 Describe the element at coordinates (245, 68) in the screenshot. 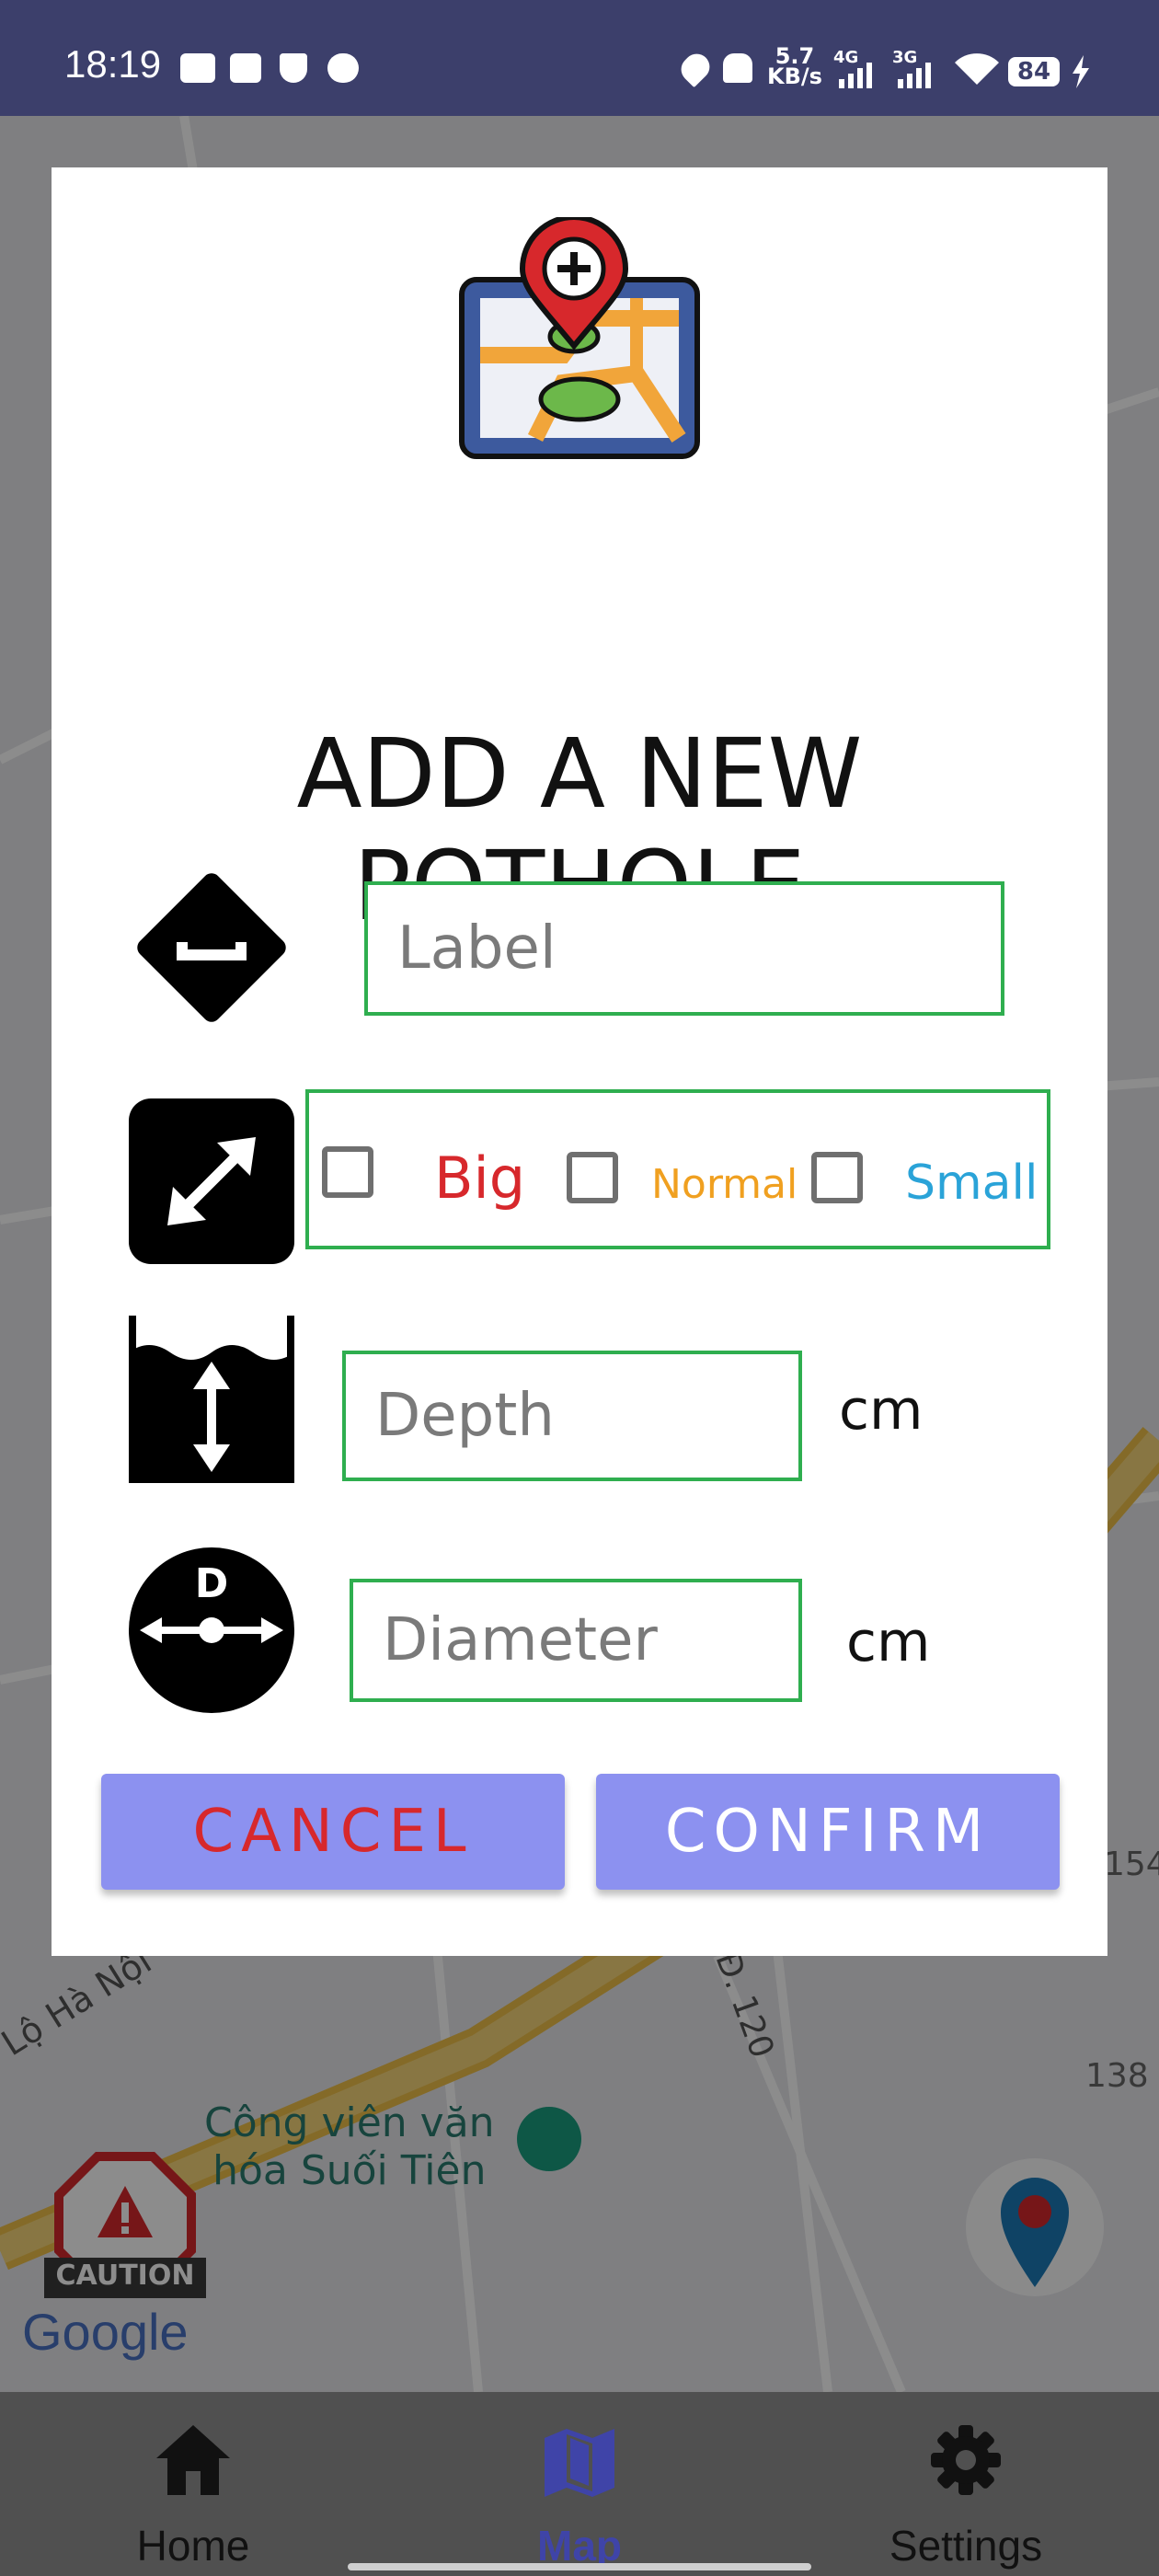

I see `usb-icon` at that location.